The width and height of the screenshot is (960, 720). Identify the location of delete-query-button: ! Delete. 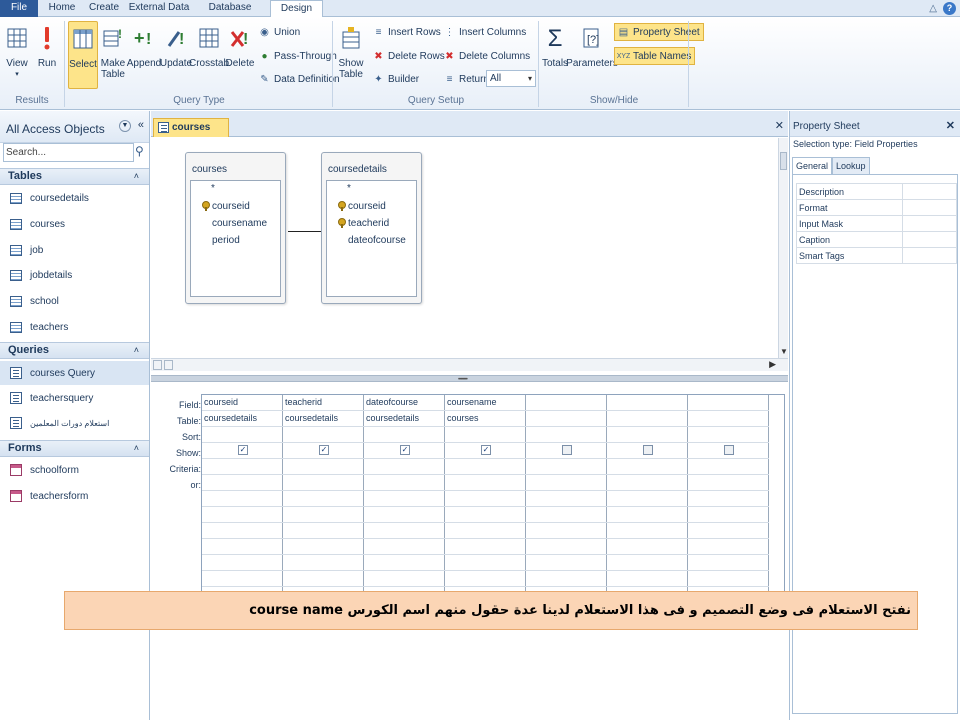
(240, 55).